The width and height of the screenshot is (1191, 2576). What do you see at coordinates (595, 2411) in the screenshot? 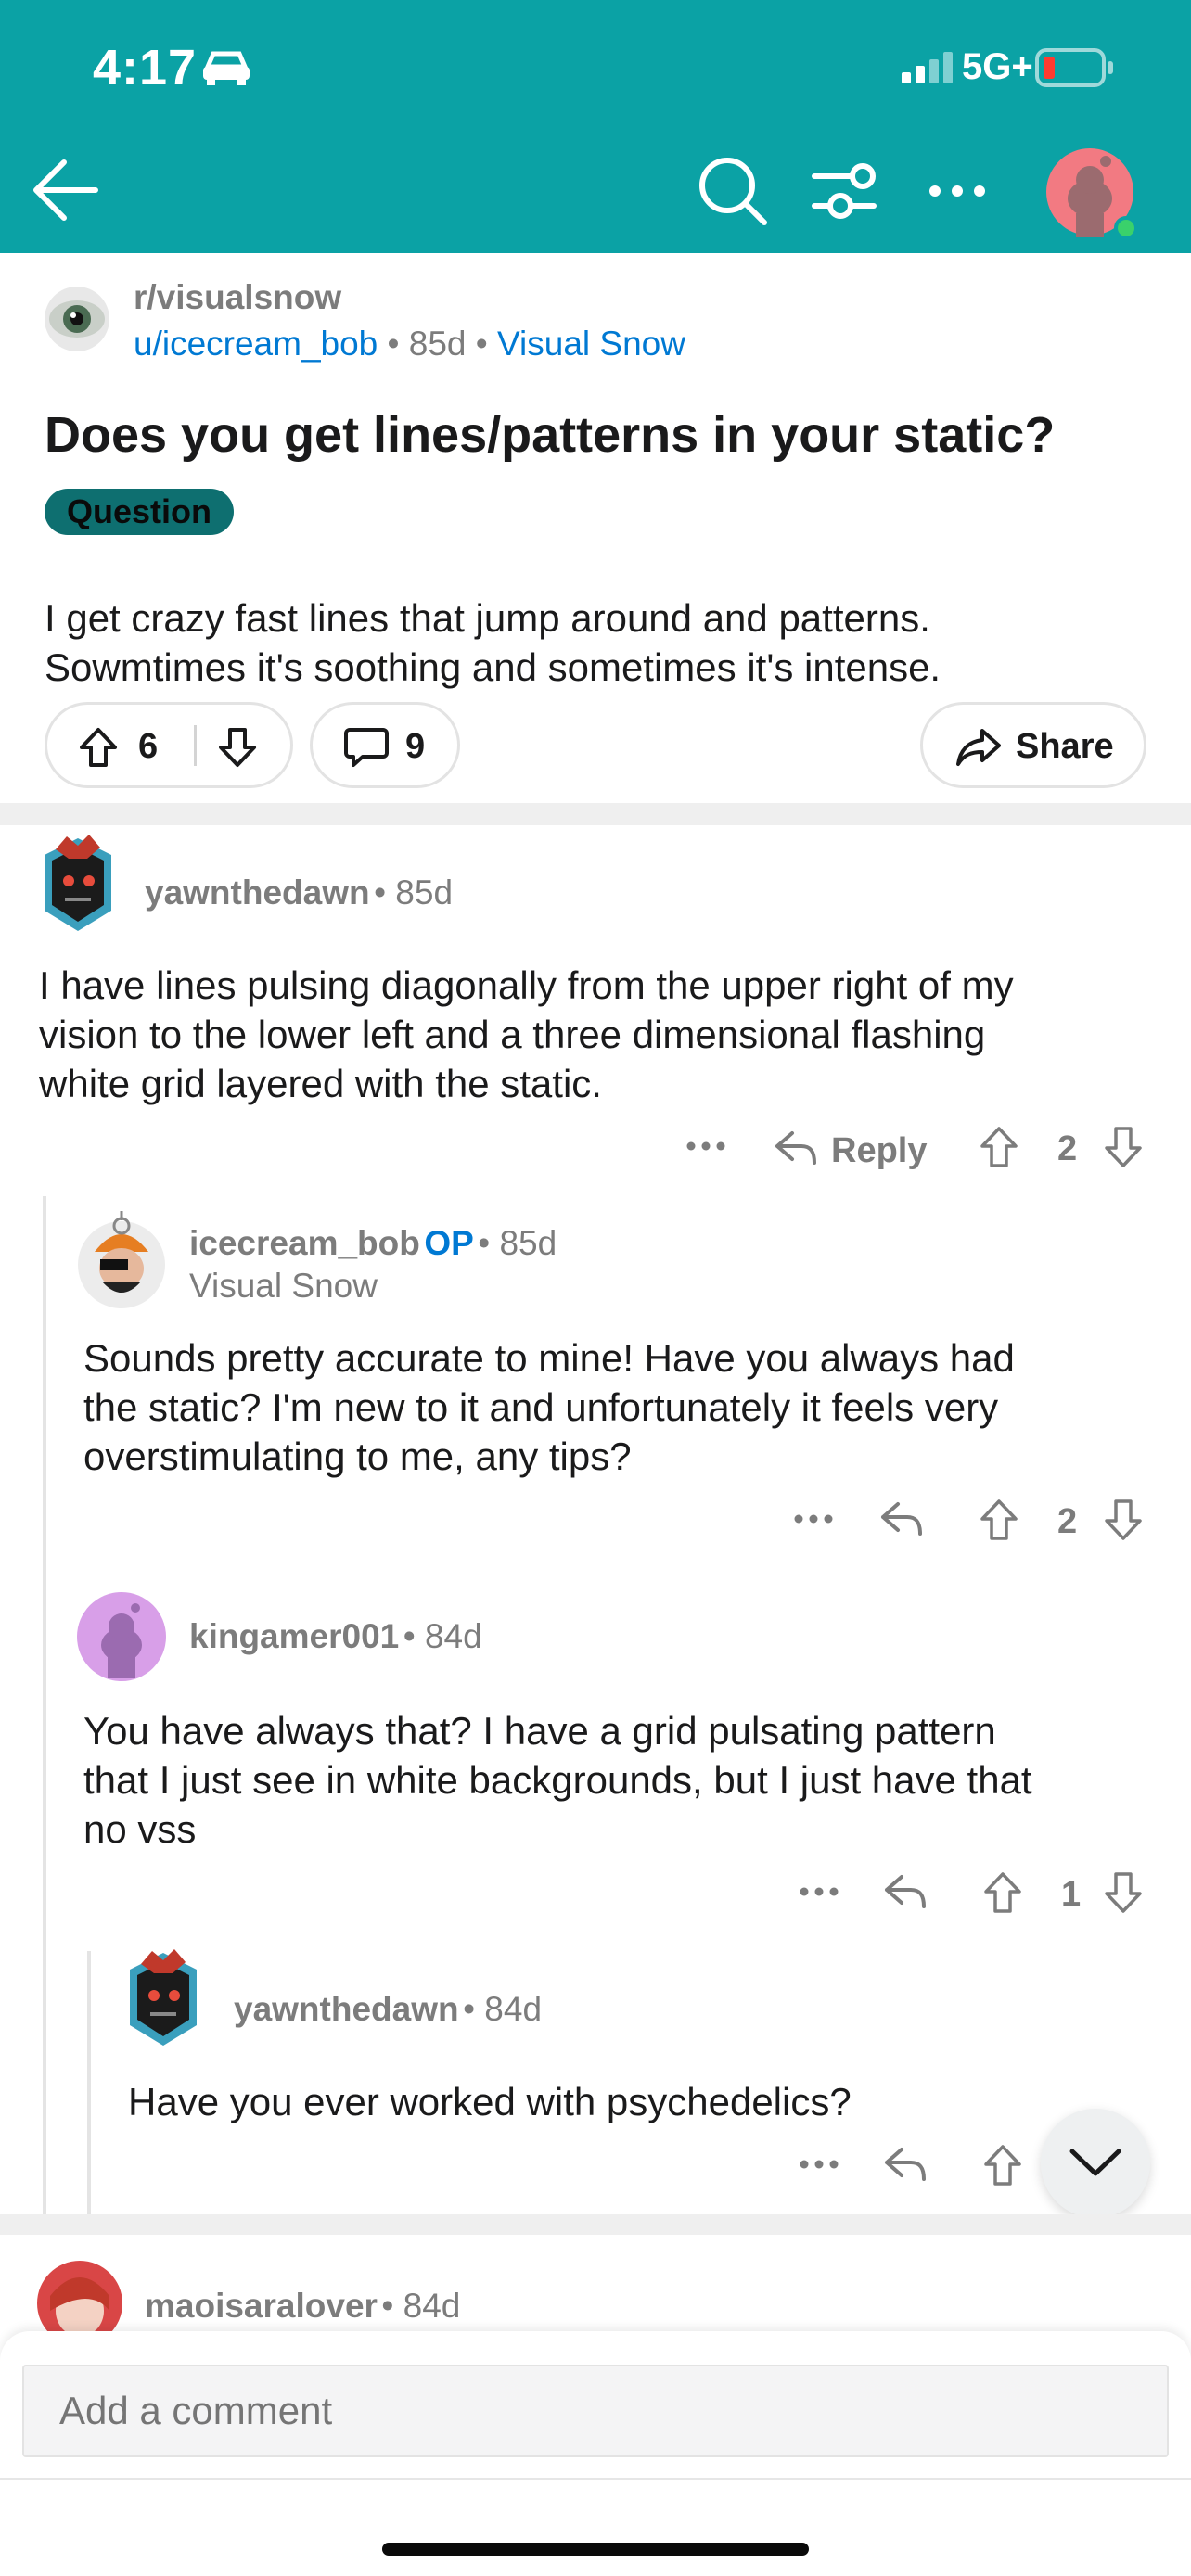
I see `add-comment-input` at bounding box center [595, 2411].